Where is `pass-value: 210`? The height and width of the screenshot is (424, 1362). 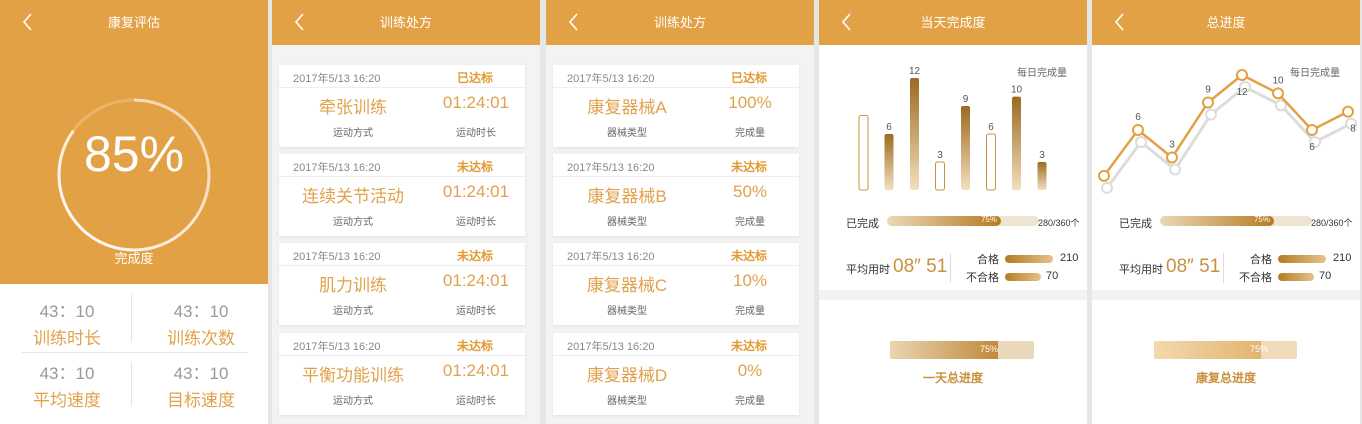
pass-value: 210 is located at coordinates (1342, 258).